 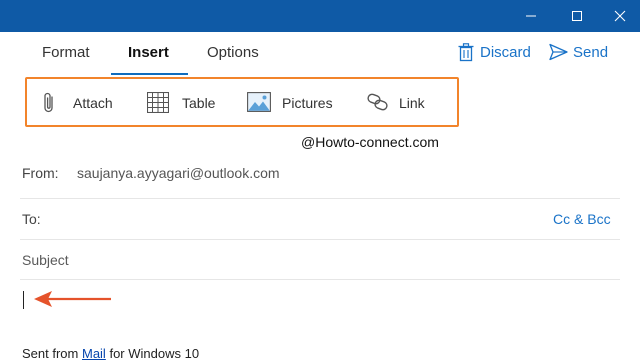 I want to click on tab-format: Format, so click(x=66, y=53).